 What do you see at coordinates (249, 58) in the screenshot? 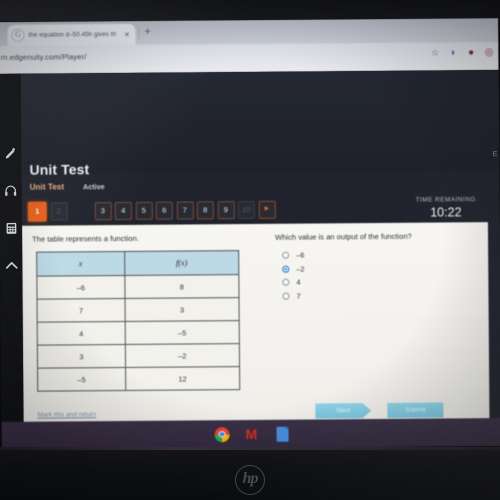
I see `browser-toolbar: rn.edgenuity.com/Player/ ☆ ◗ ● ◎` at bounding box center [249, 58].